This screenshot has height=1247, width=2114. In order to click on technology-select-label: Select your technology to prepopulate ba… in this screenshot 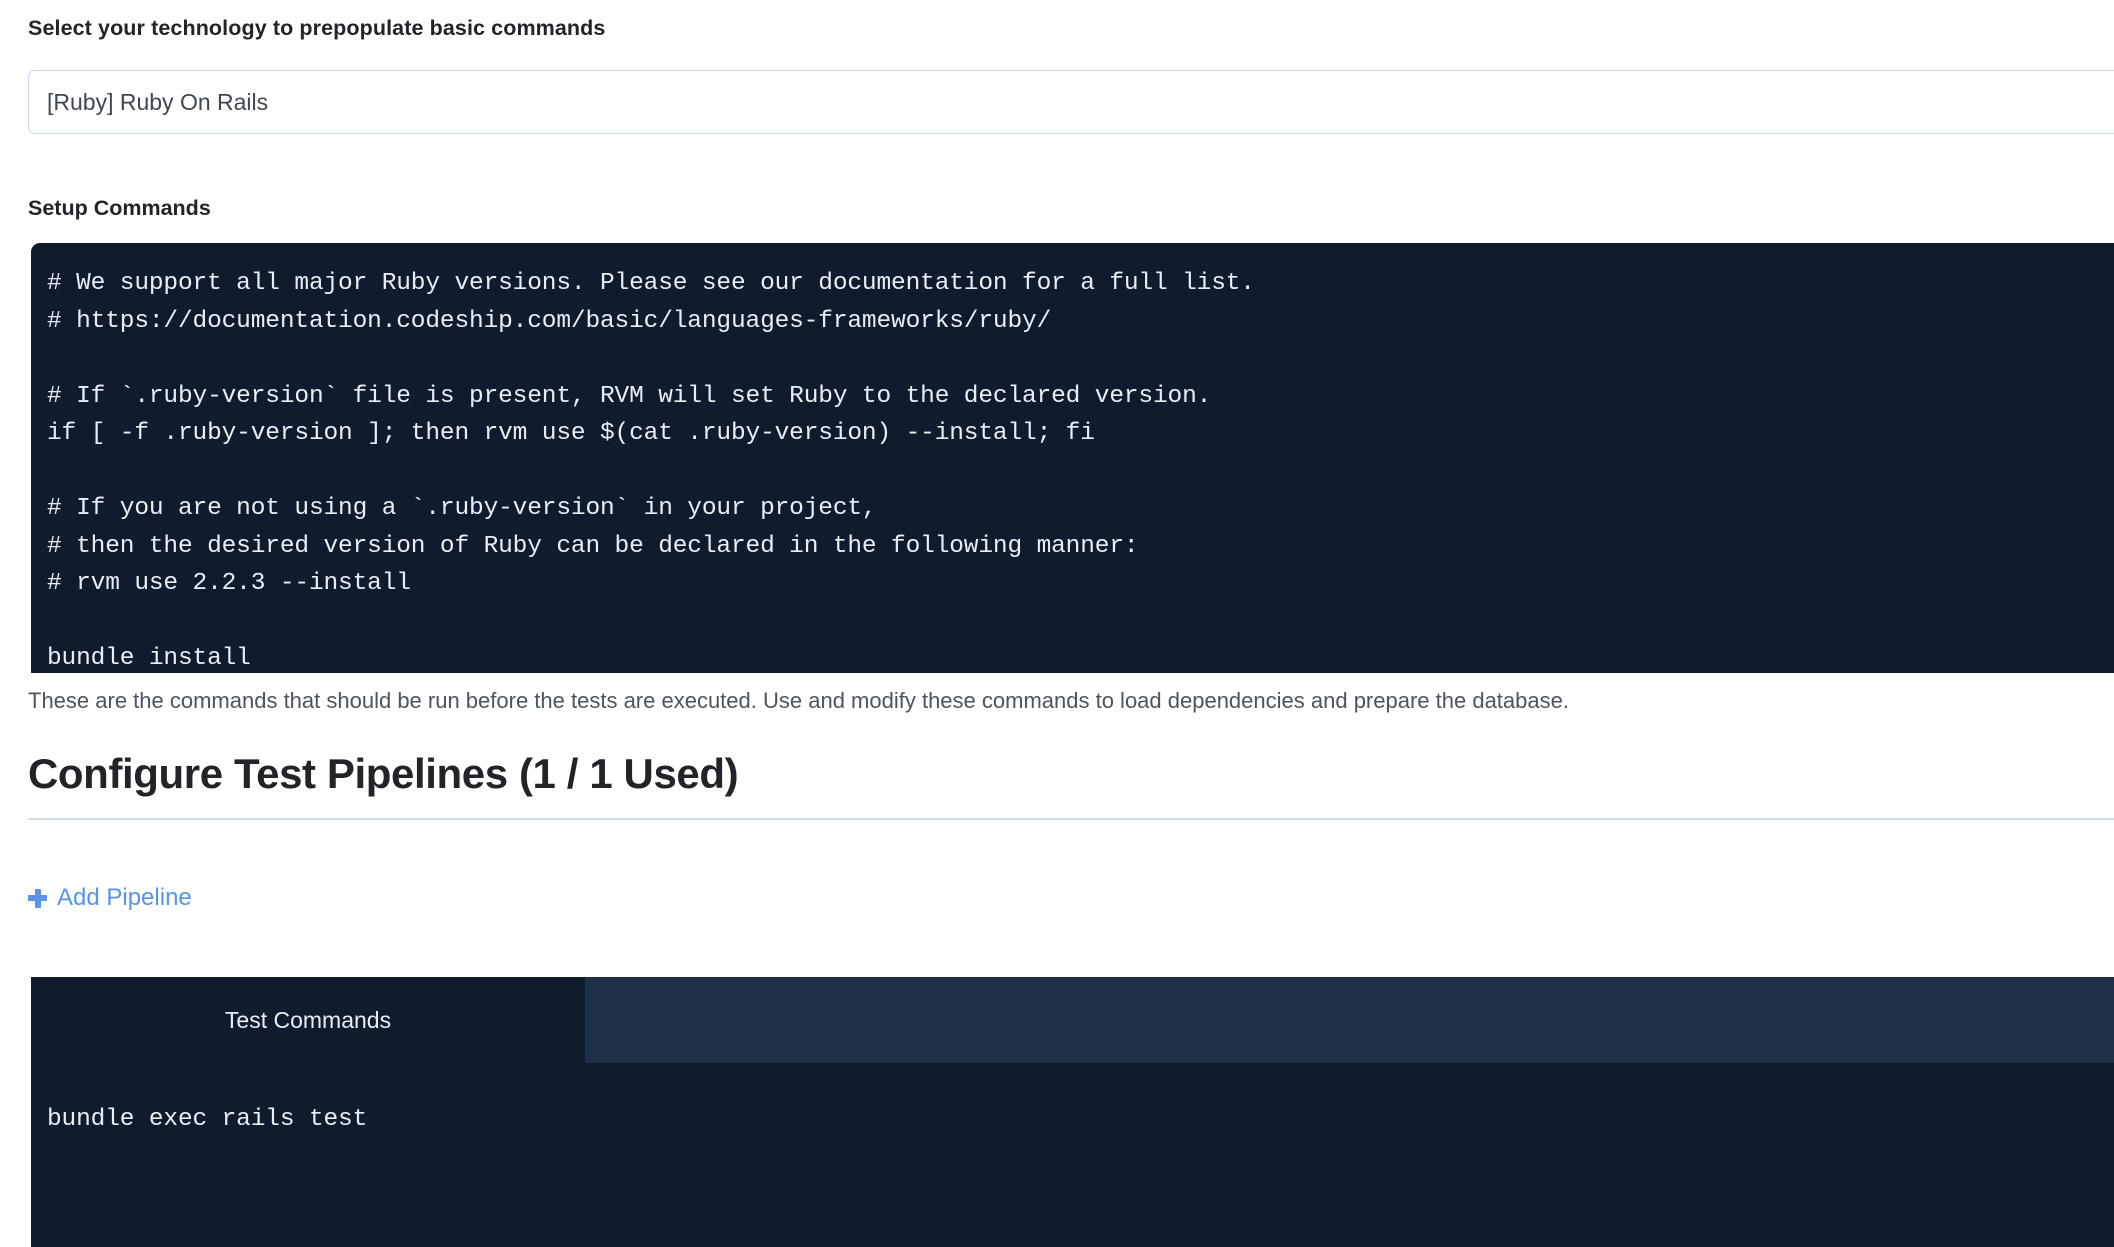, I will do `click(317, 28)`.